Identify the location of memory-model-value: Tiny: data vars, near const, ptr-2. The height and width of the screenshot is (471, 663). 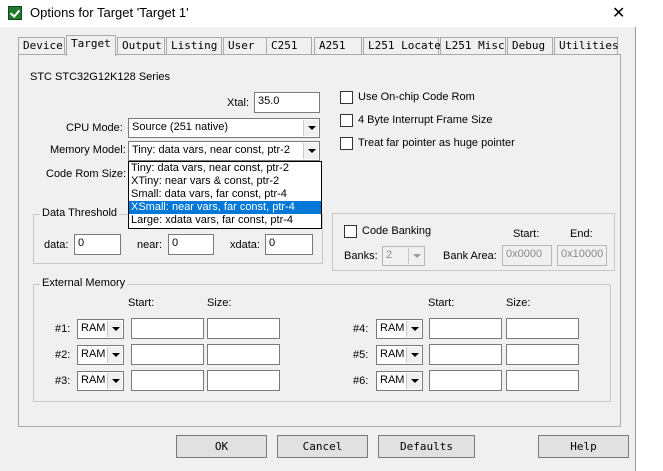
(211, 150).